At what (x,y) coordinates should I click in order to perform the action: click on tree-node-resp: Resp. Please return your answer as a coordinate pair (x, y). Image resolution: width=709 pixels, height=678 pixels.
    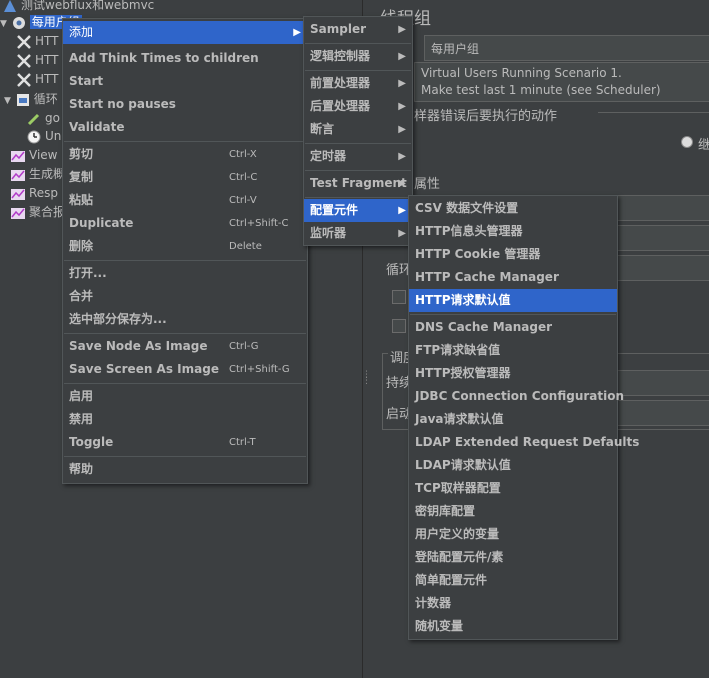
    Looking at the image, I should click on (34, 193).